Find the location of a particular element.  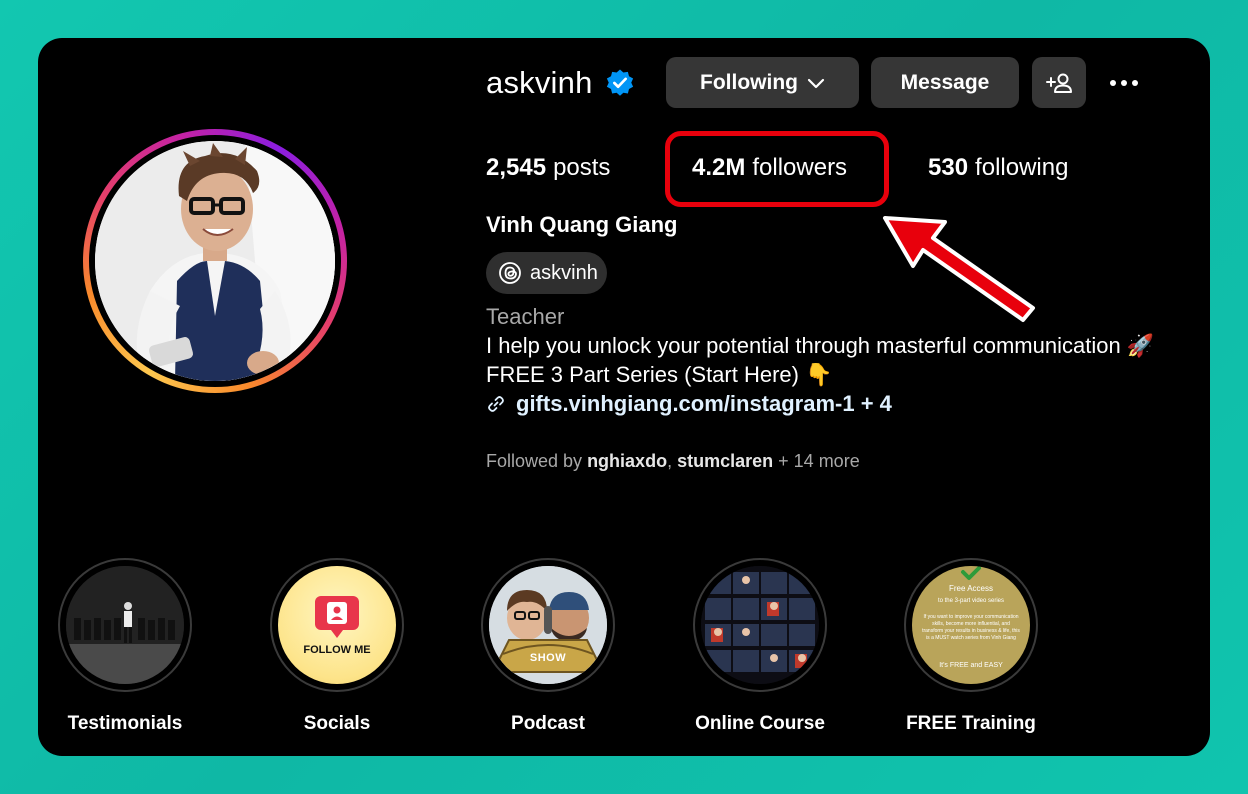

profile-header: askvinh is located at coordinates (560, 82).